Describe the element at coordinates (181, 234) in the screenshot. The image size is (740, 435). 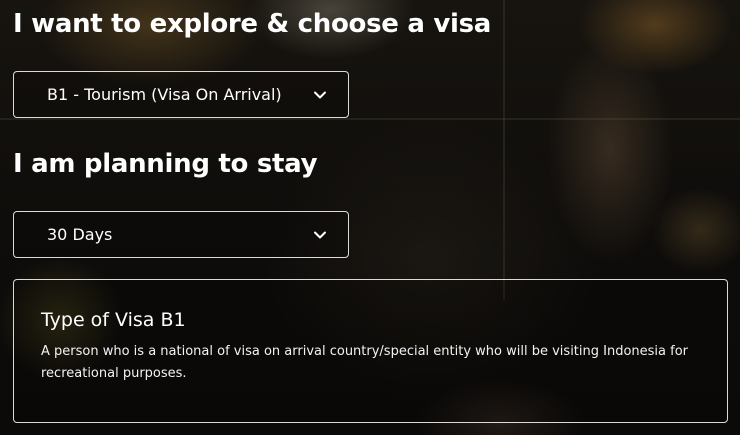
I see `stay-duration-dropdown: 30 Days` at that location.